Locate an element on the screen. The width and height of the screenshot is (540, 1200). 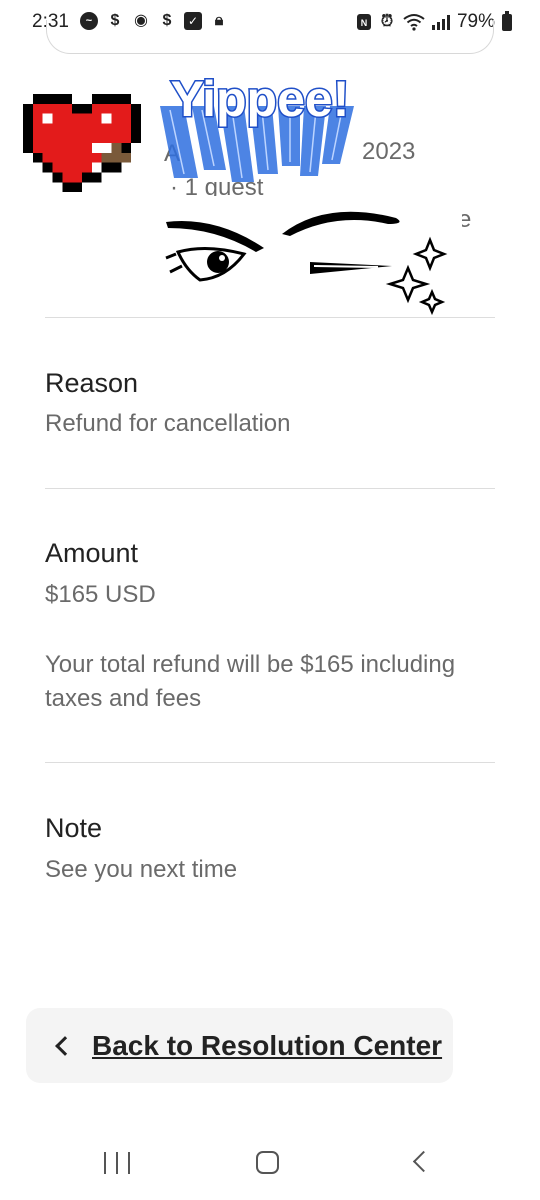
yippee-sticker: Yippee! is located at coordinates (257, 126).